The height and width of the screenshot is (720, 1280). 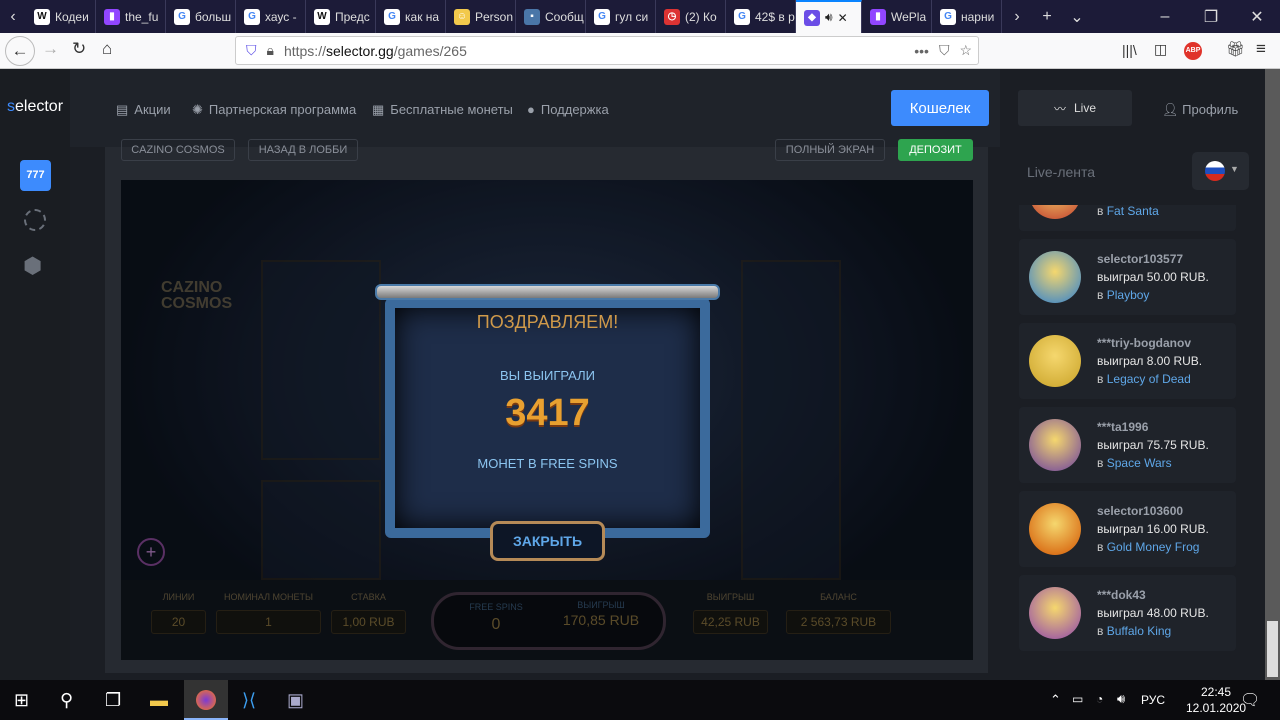 I want to click on browser-tab: Gкак на, so click(x=411, y=16).